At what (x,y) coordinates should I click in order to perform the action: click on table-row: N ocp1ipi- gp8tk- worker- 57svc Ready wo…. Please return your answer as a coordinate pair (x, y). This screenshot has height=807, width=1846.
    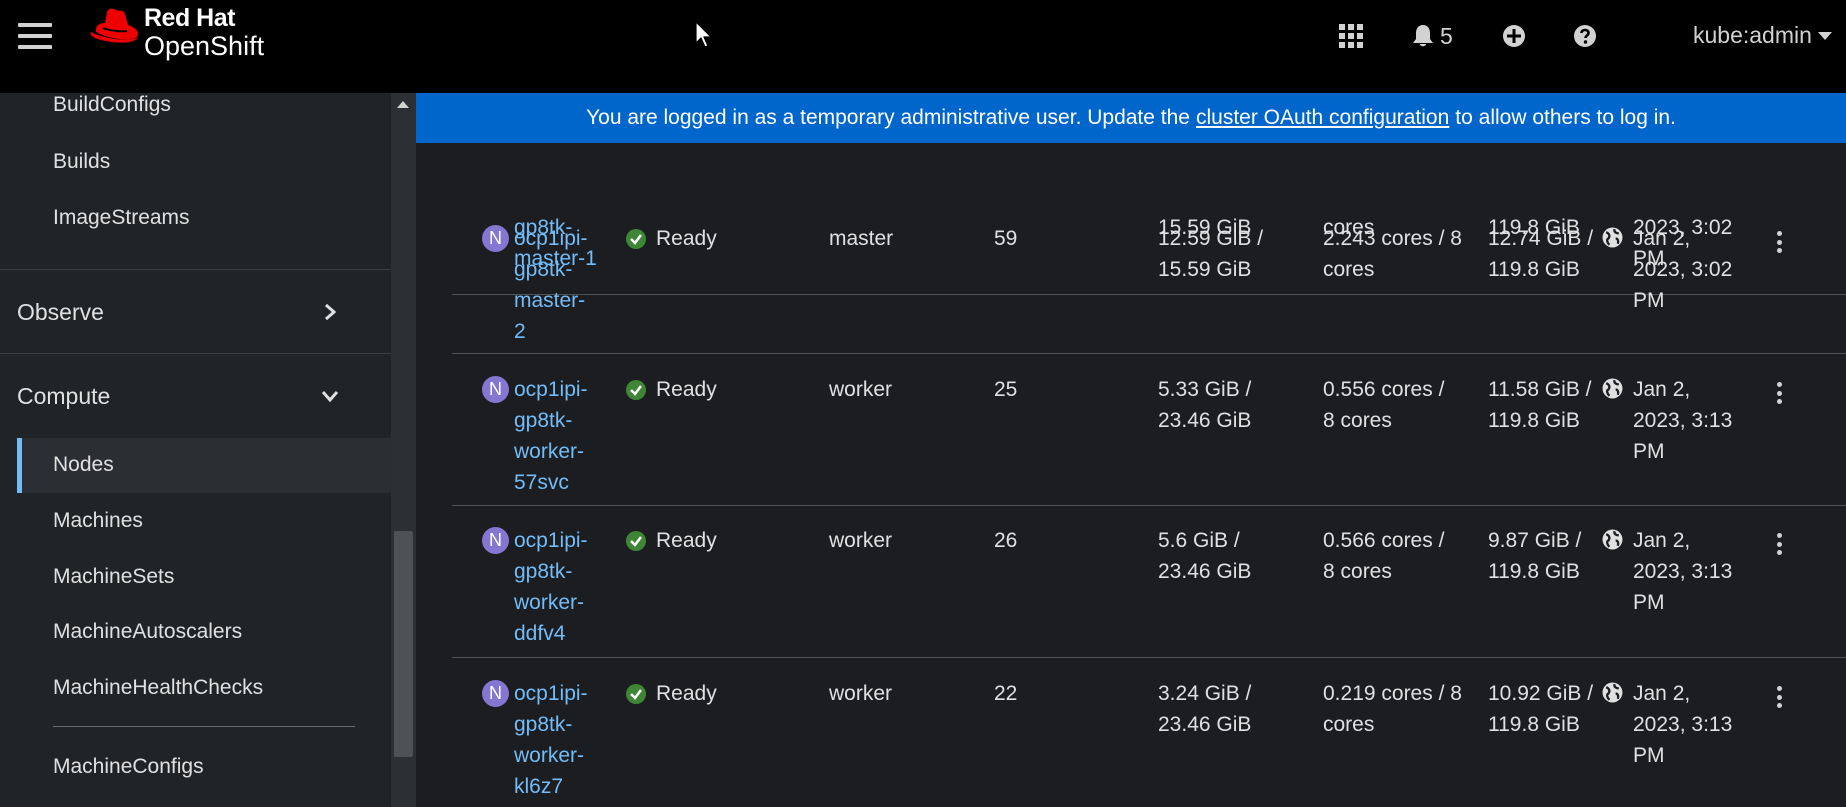
    Looking at the image, I should click on (1149, 430).